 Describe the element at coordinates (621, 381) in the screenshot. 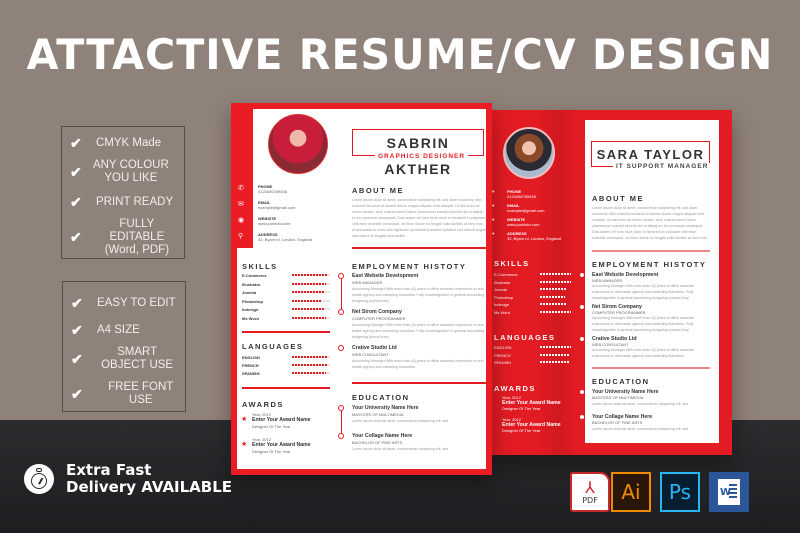

I see `education-title: EDUCATION` at that location.